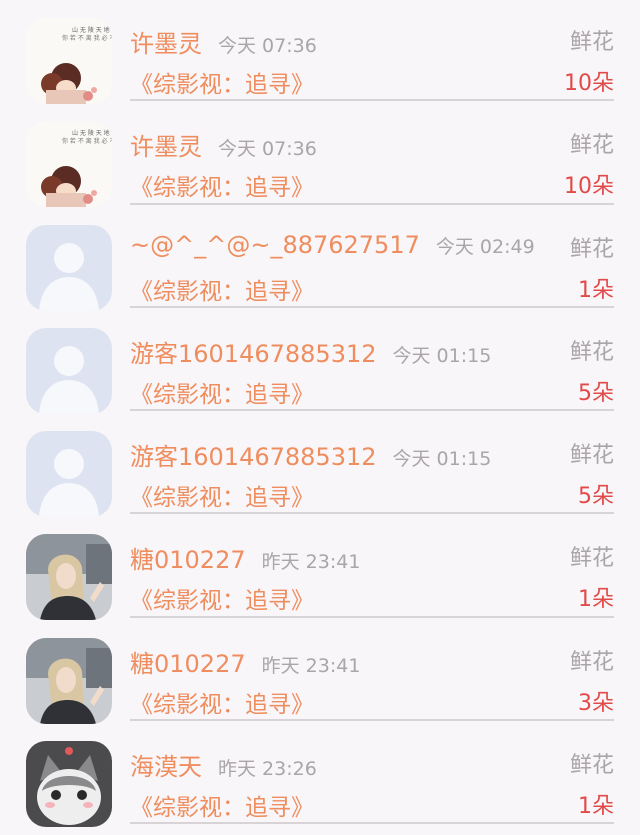 The width and height of the screenshot is (640, 835). I want to click on list-item: 糖010227 昨天 23:41 鲜花 《综影视：追寻》 1朵, so click(320, 567).